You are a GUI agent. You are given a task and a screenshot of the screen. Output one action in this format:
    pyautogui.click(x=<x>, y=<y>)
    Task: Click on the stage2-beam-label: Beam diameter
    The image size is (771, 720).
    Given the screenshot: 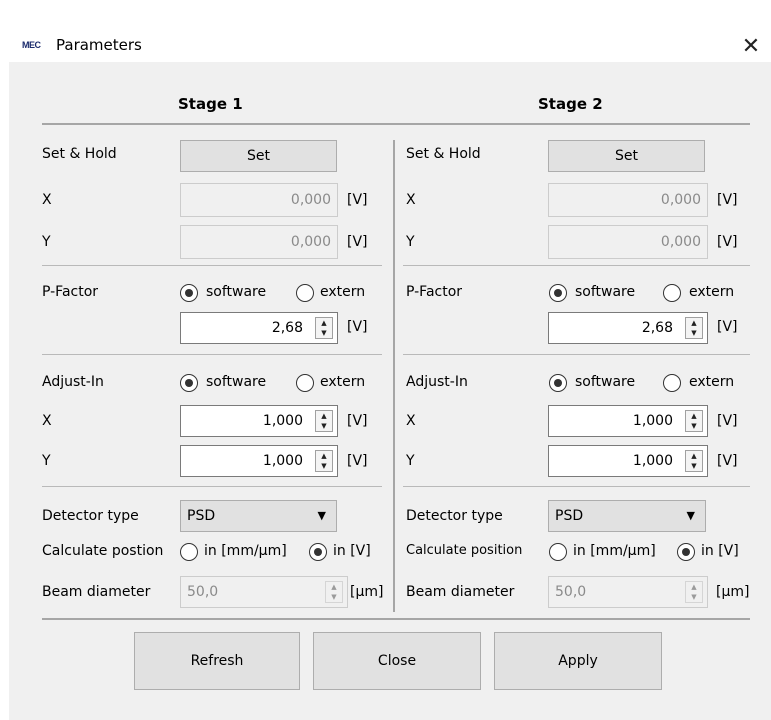 What is the action you would take?
    pyautogui.click(x=460, y=592)
    